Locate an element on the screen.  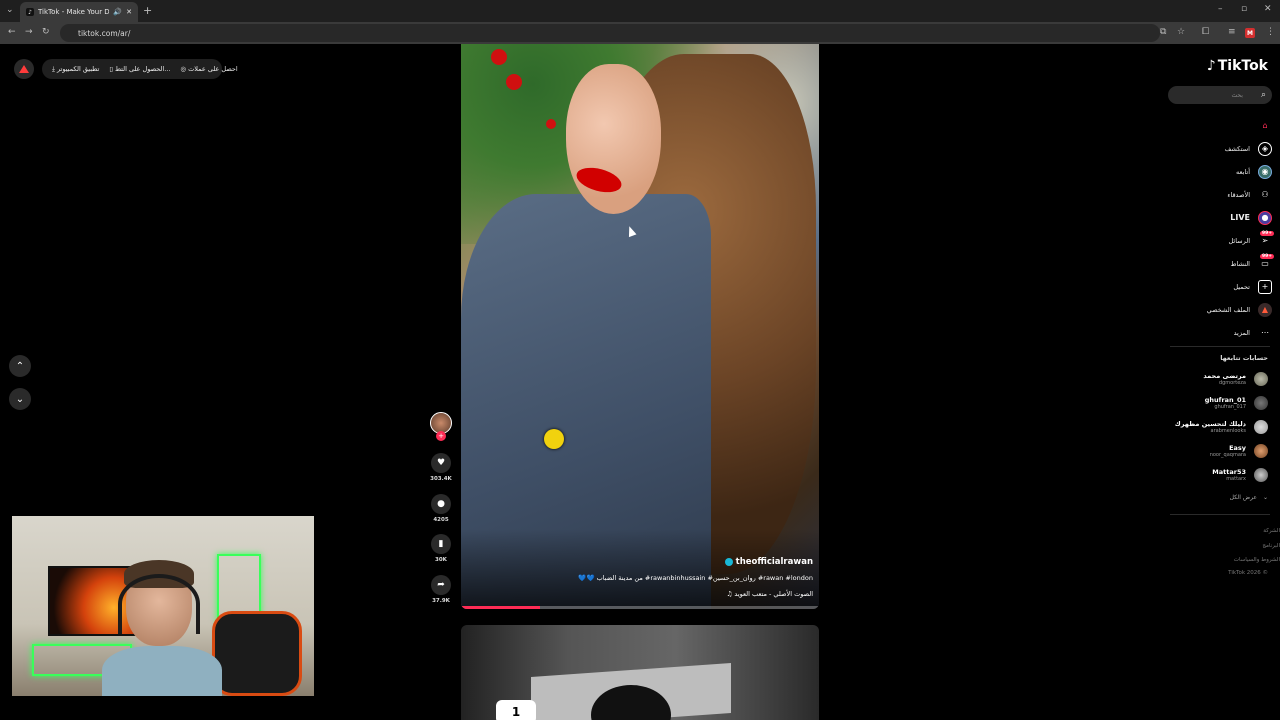
following-account: ghufran_01 ghufran_017 is located at coordinates (1236, 403).